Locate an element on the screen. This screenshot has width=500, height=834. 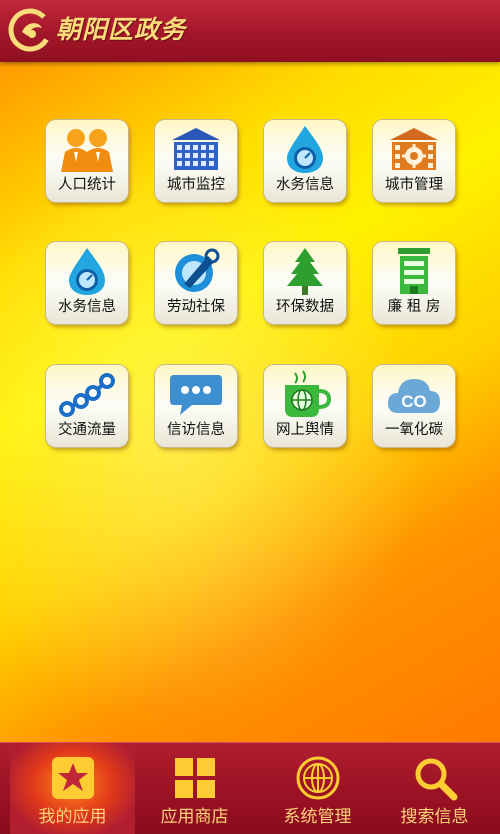
app-tile-water-info: 水务信息 is located at coordinates (305, 161).